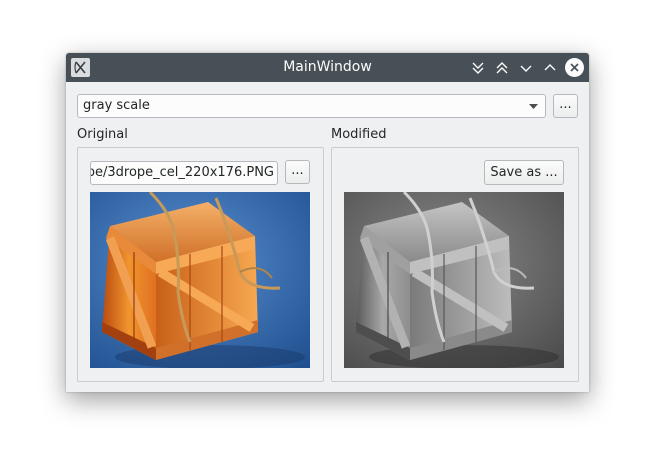 This screenshot has width=654, height=470. I want to click on keep-below-icon, so click(478, 68).